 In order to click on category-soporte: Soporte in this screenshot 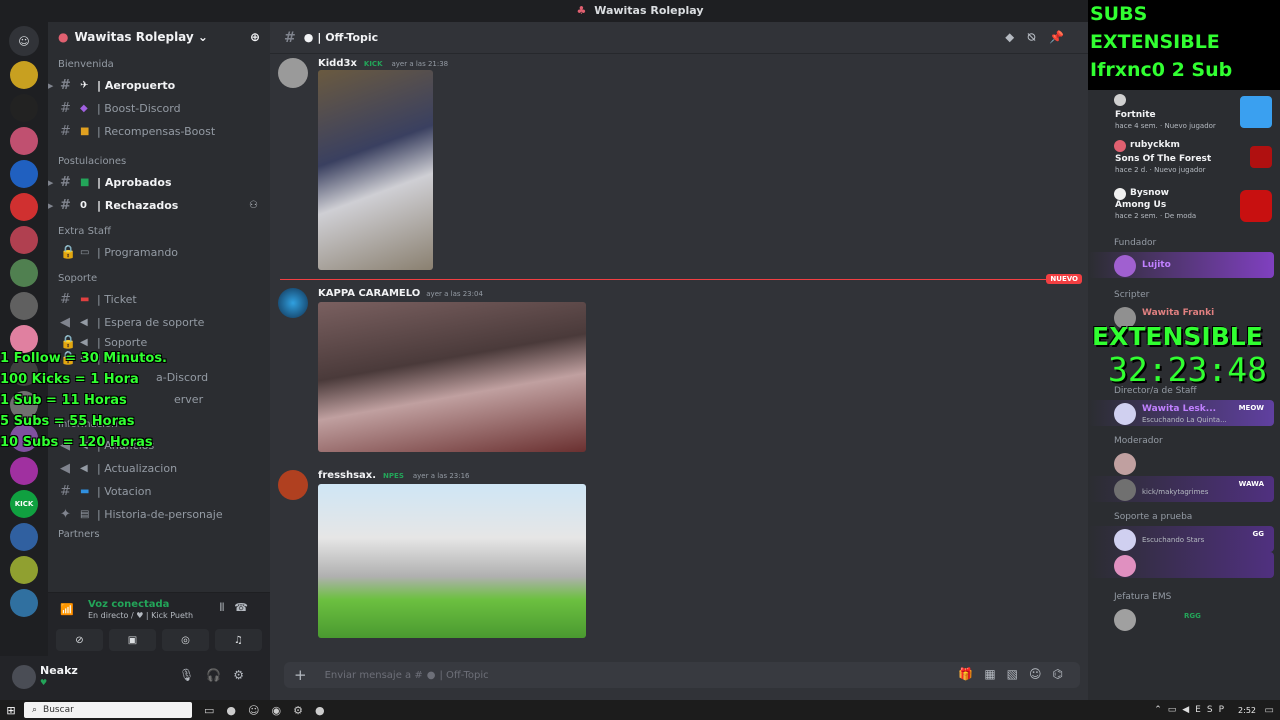, I will do `click(159, 279)`.